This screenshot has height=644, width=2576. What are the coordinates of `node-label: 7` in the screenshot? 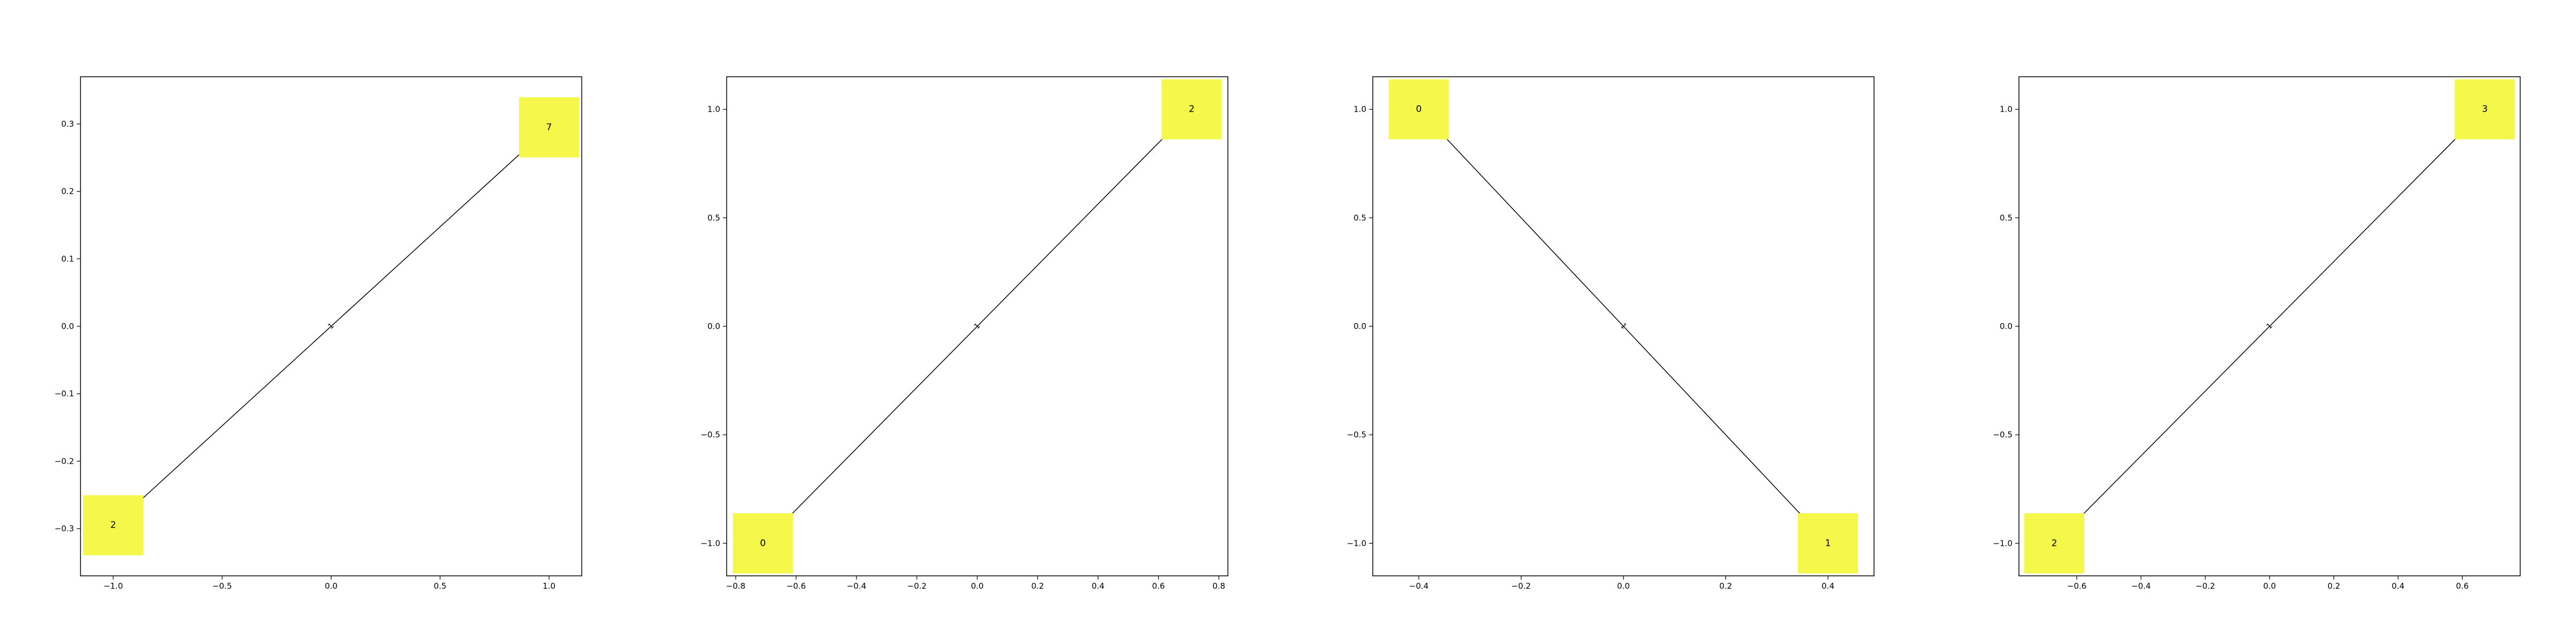 It's located at (549, 127).